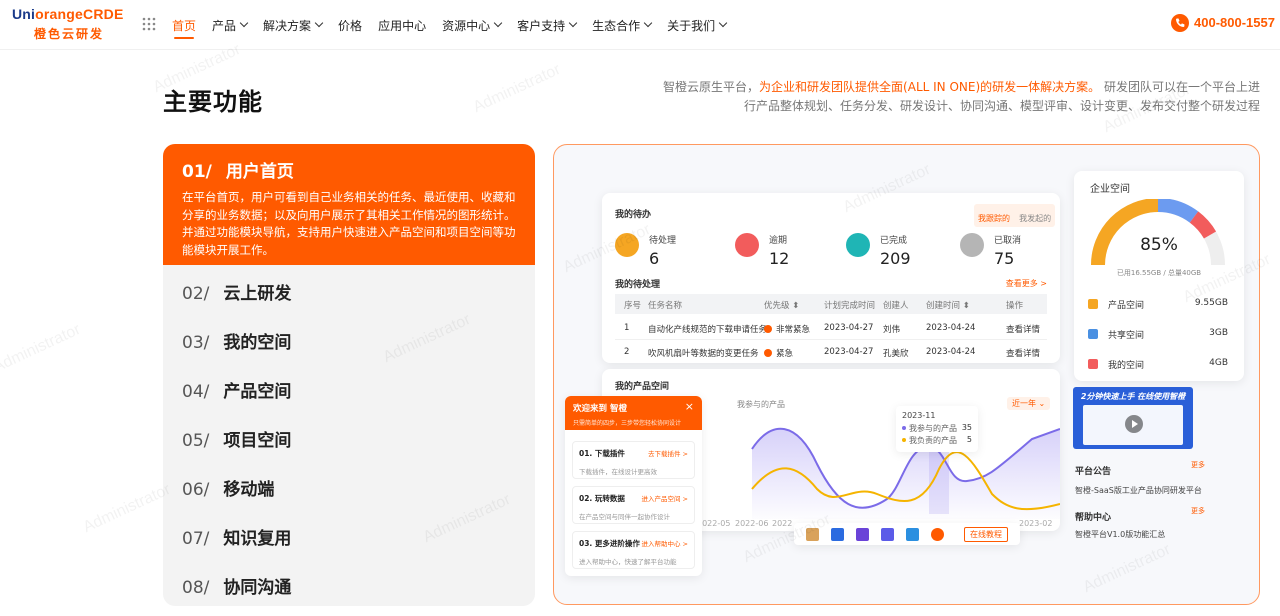  Describe the element at coordinates (196, 588) in the screenshot. I see `feature-num: 08/` at that location.